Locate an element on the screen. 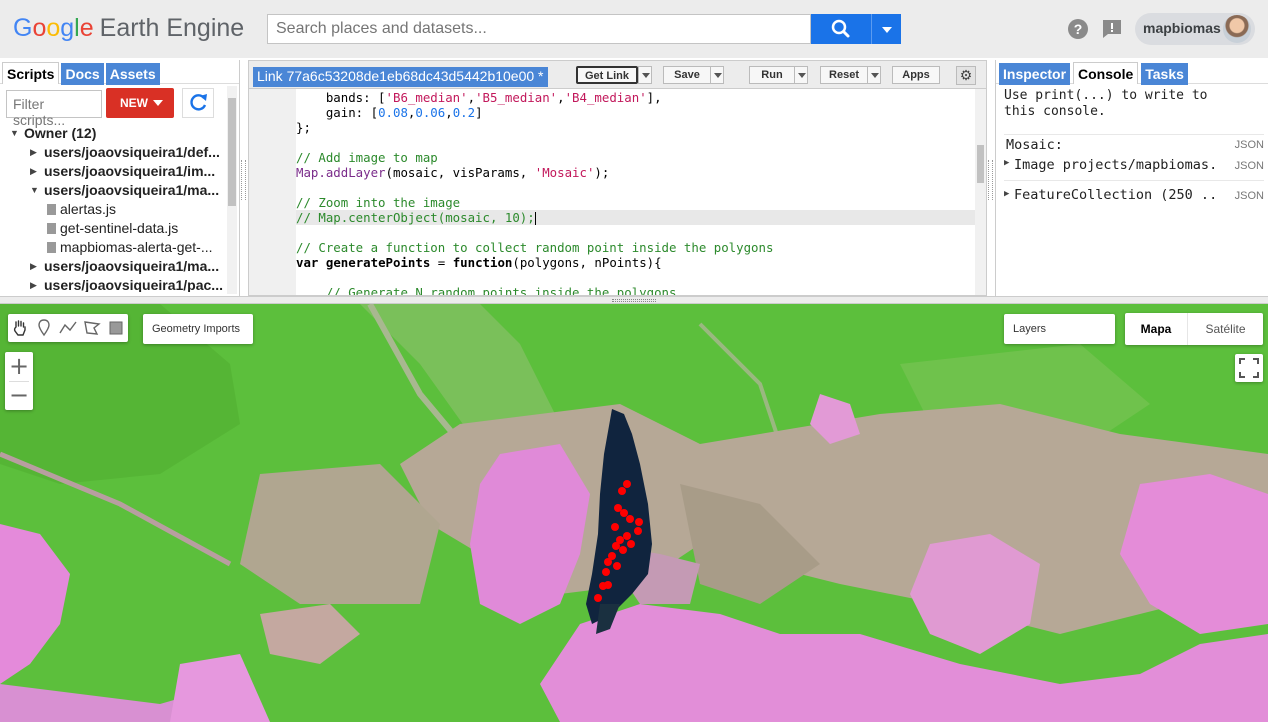  run-button: Run is located at coordinates (772, 75).